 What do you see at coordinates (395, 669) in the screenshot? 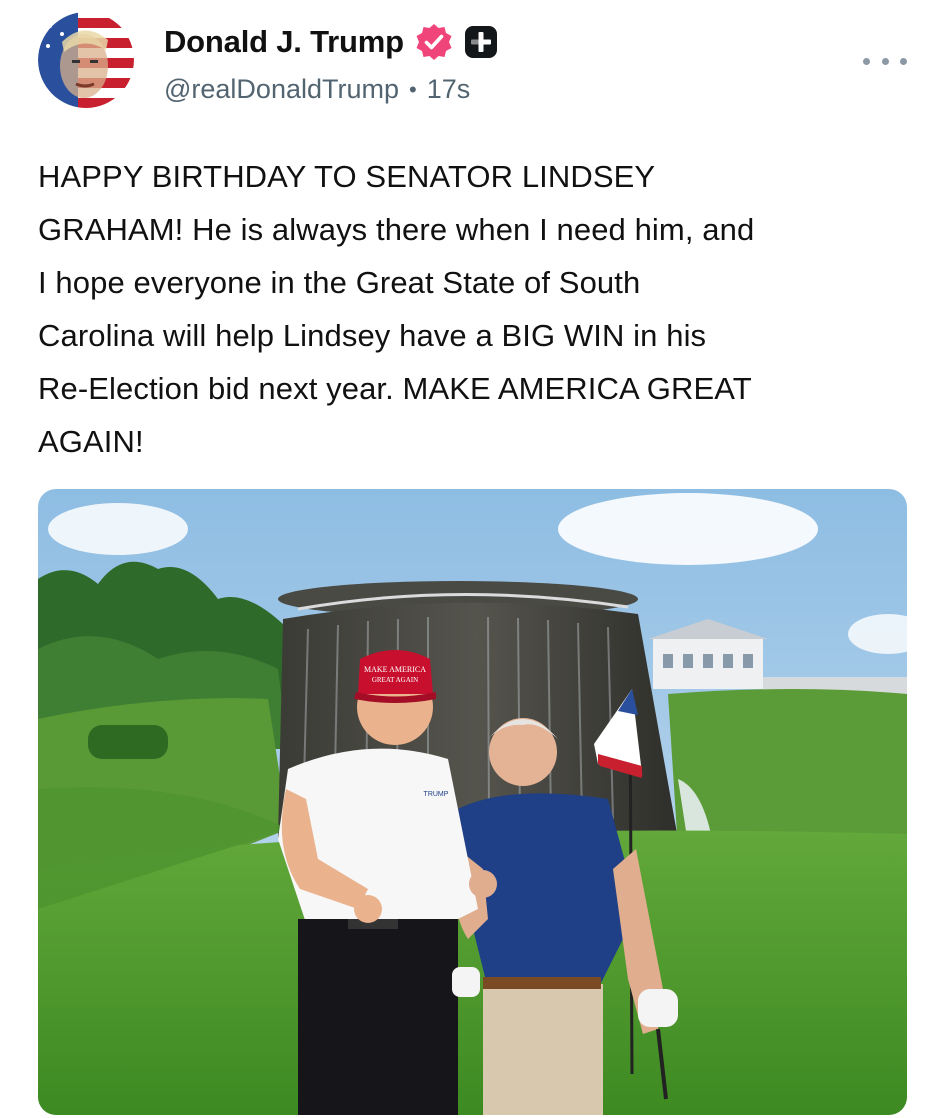
I see `hat-text-line1: MAKE AMERICA` at bounding box center [395, 669].